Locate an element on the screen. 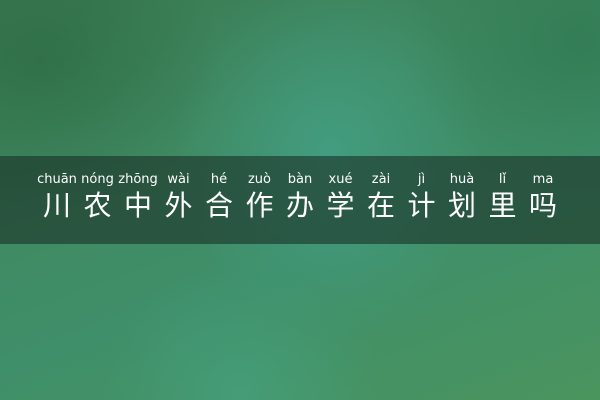 The image size is (600, 400). pinyin-label: lǐ is located at coordinates (502, 179).